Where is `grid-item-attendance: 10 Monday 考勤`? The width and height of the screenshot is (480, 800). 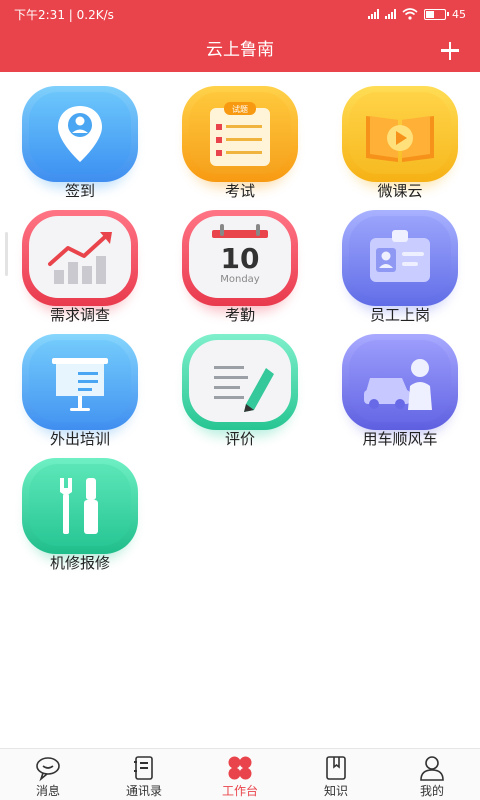
grid-item-attendance: 10 Monday 考勤 is located at coordinates (240, 266).